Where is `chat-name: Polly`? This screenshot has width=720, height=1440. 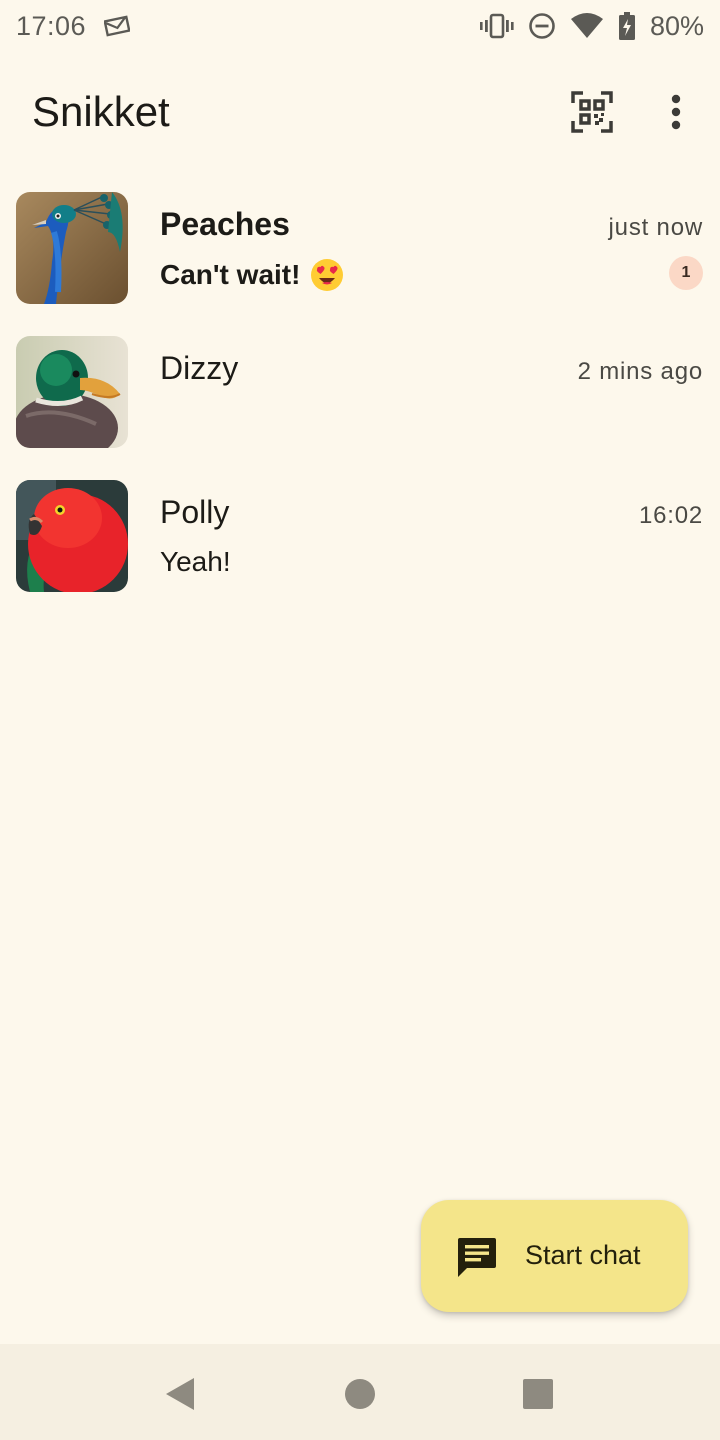 chat-name: Polly is located at coordinates (195, 512).